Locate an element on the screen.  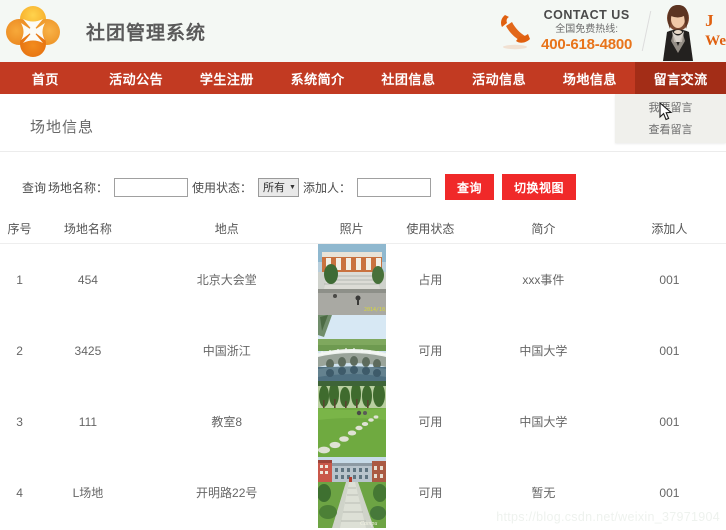
venue-name-label: 场地名称： is located at coordinates (78, 187).